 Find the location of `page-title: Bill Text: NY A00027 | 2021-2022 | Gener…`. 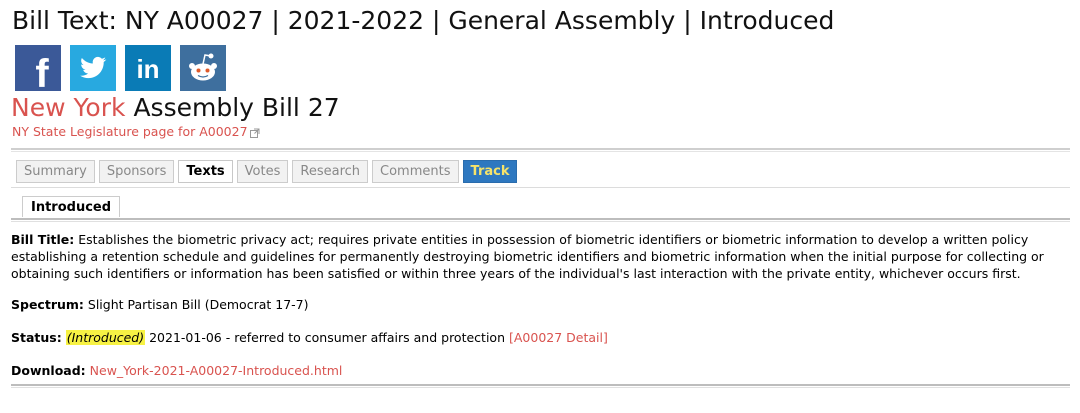

page-title: Bill Text: NY A00027 | 2021-2022 | Gener… is located at coordinates (423, 20).